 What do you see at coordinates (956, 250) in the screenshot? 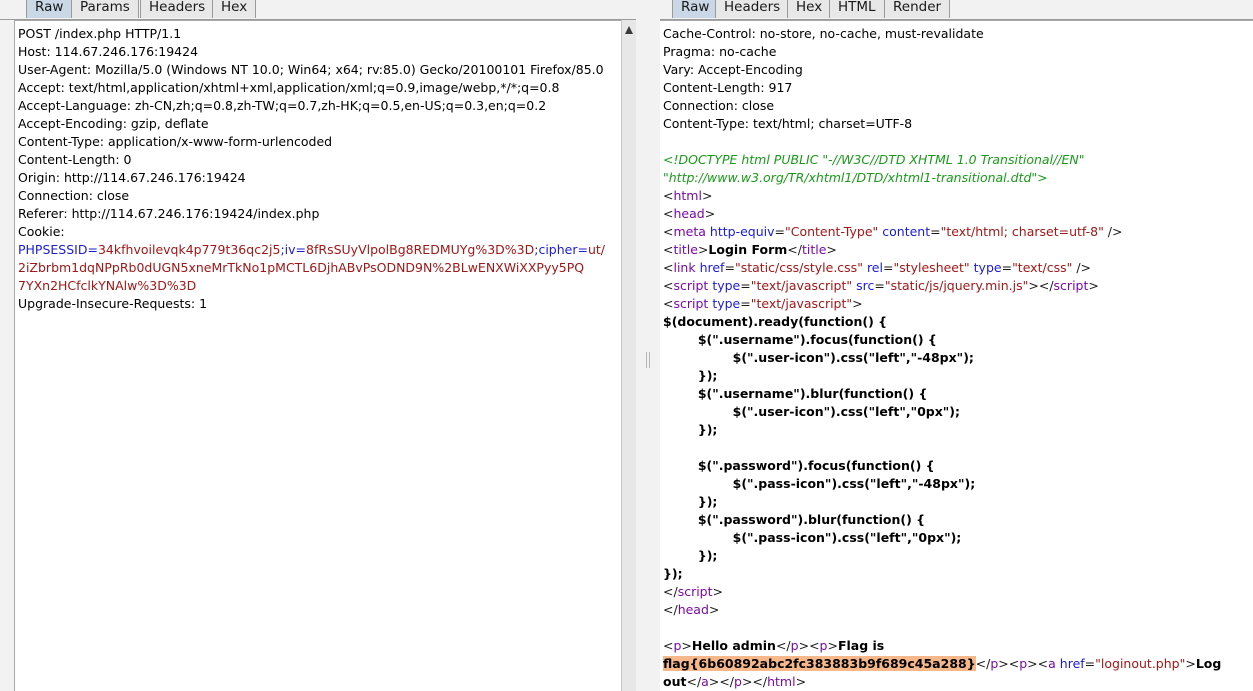
I see `title-tag-line: <title>Login Form</title>` at bounding box center [956, 250].